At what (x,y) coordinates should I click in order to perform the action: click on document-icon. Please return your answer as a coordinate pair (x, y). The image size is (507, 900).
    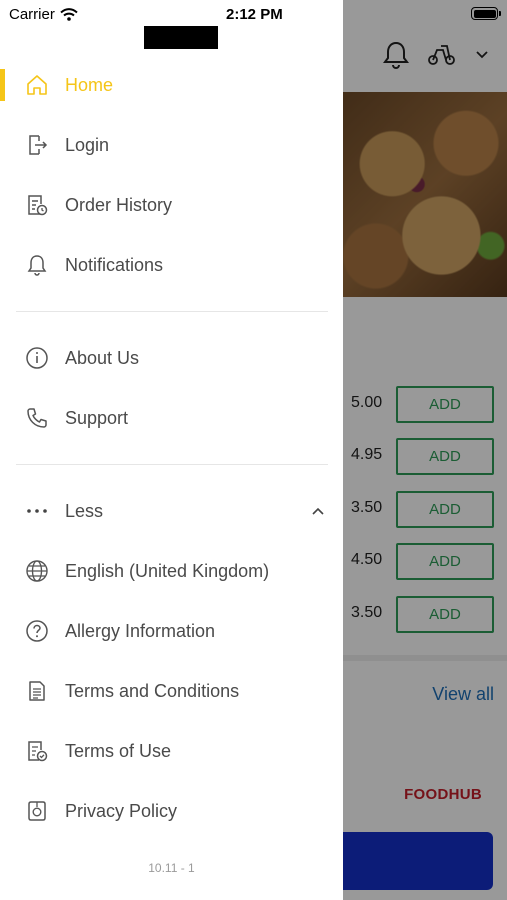
    Looking at the image, I should click on (37, 691).